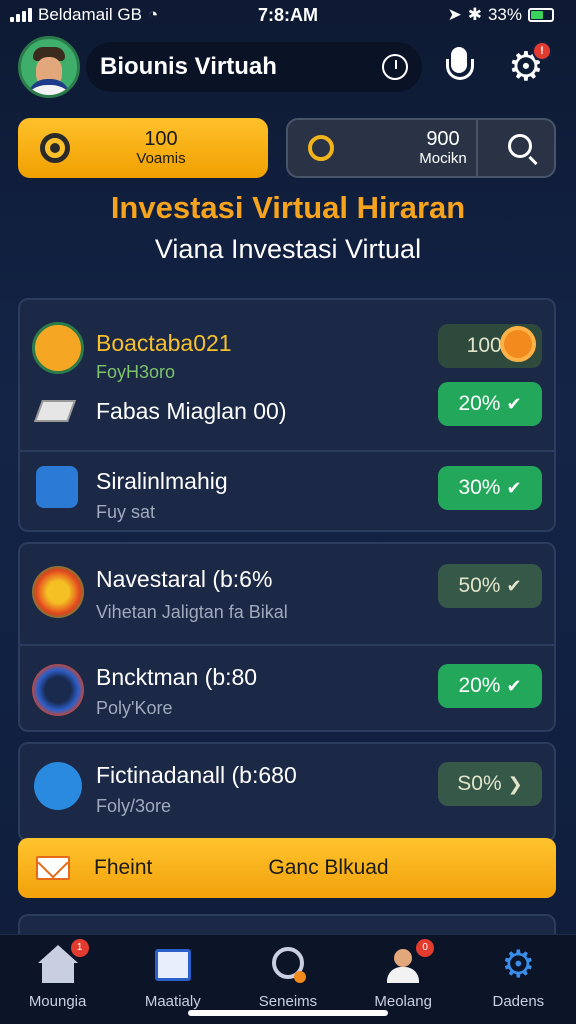 Image resolution: width=576 pixels, height=1024 pixels. Describe the element at coordinates (328, 867) in the screenshot. I see `banner-right-label: Ganc Blkuad` at that location.